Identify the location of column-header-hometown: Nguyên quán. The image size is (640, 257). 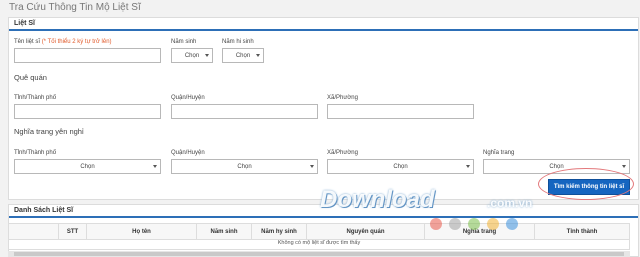
(366, 231).